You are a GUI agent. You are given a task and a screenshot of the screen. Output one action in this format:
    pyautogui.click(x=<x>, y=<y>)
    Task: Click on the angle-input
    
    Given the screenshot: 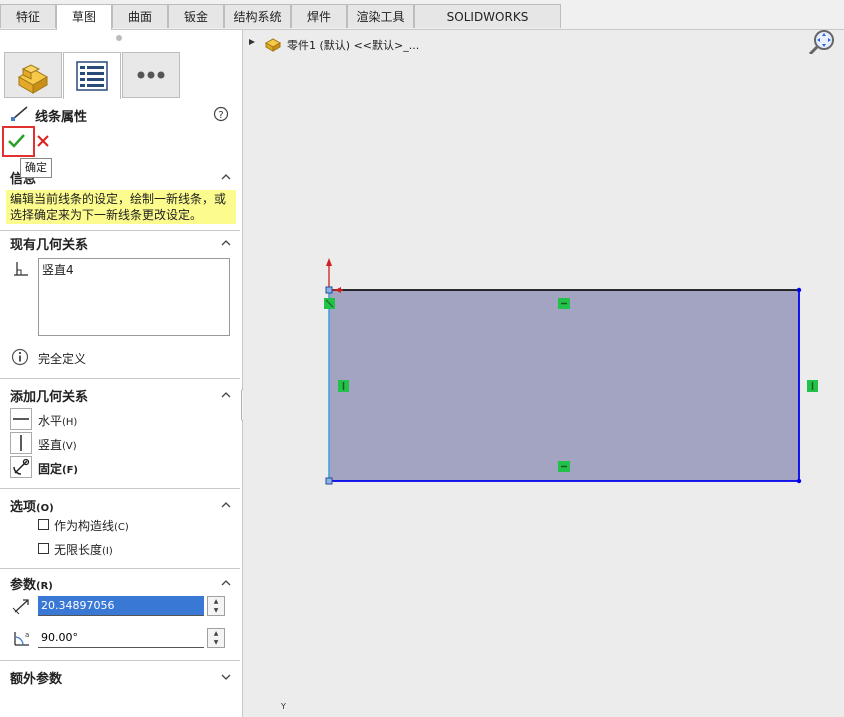 What is the action you would take?
    pyautogui.click(x=121, y=638)
    